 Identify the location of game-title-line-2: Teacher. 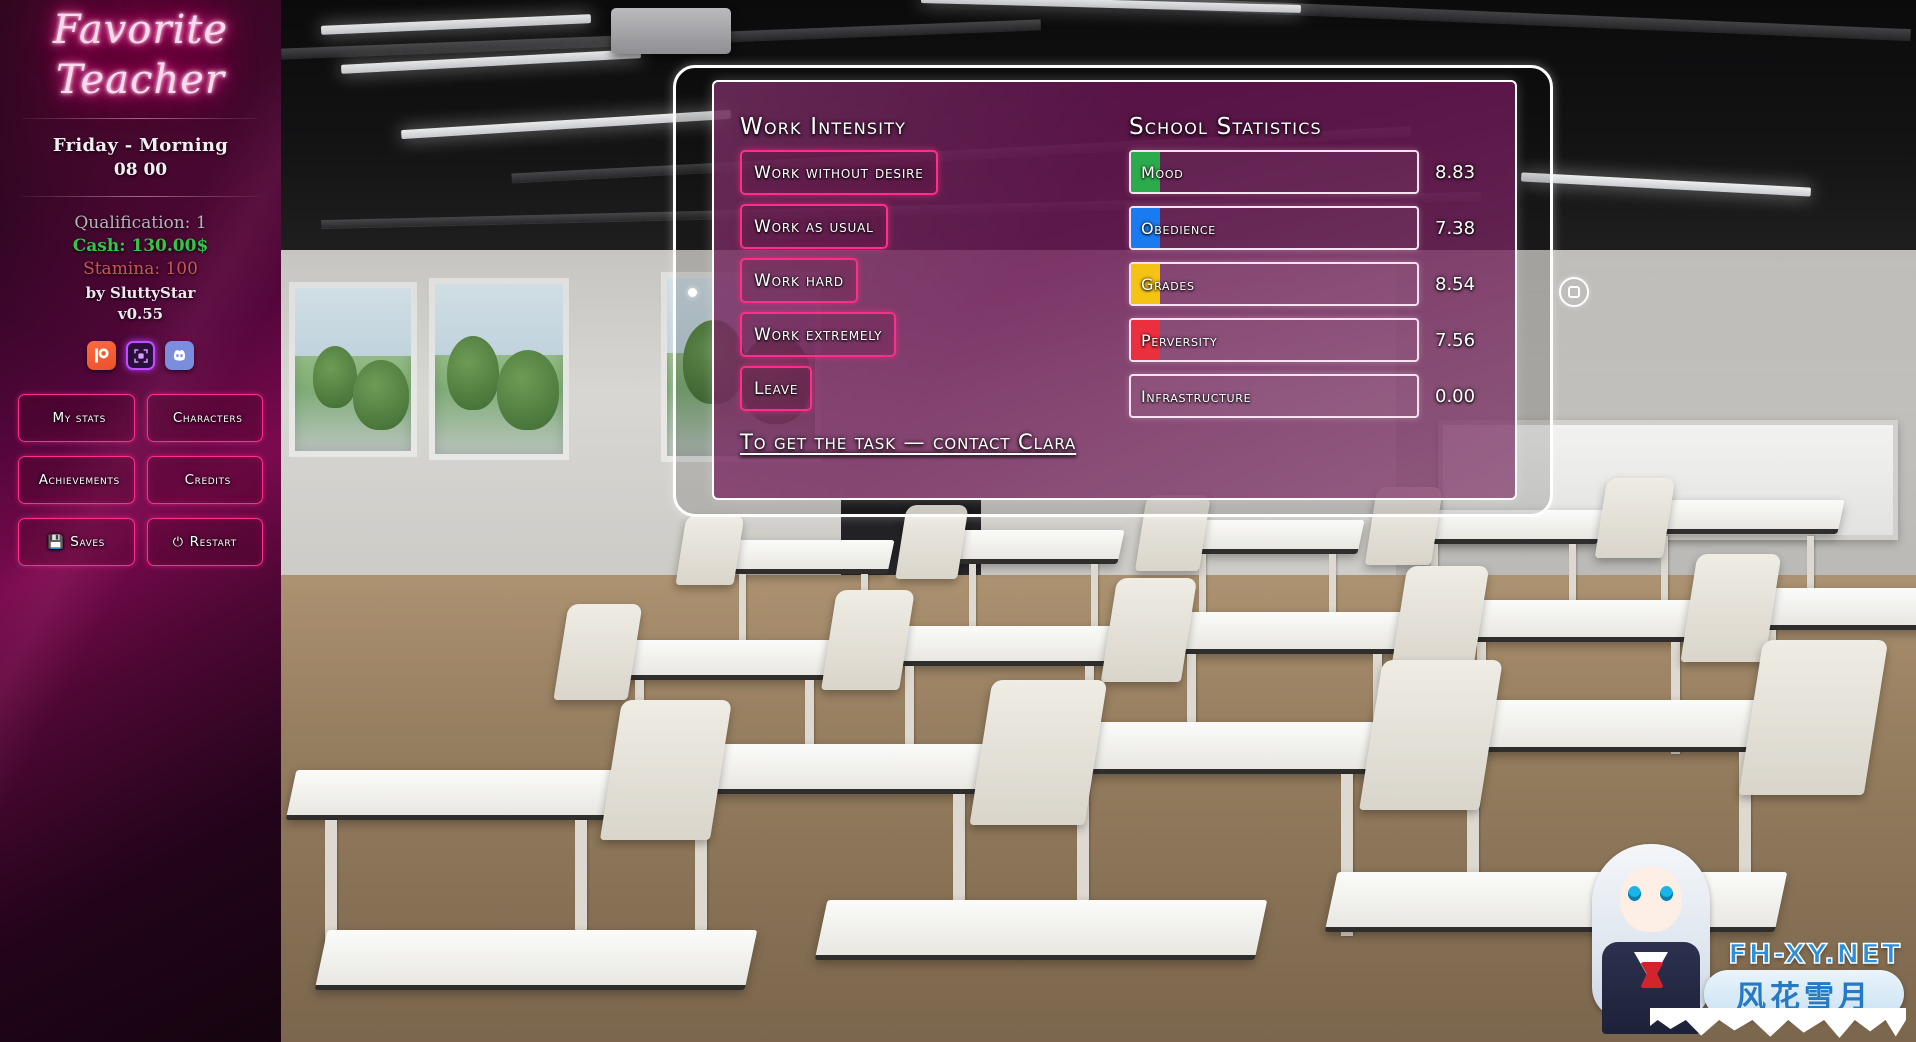
(140, 80).